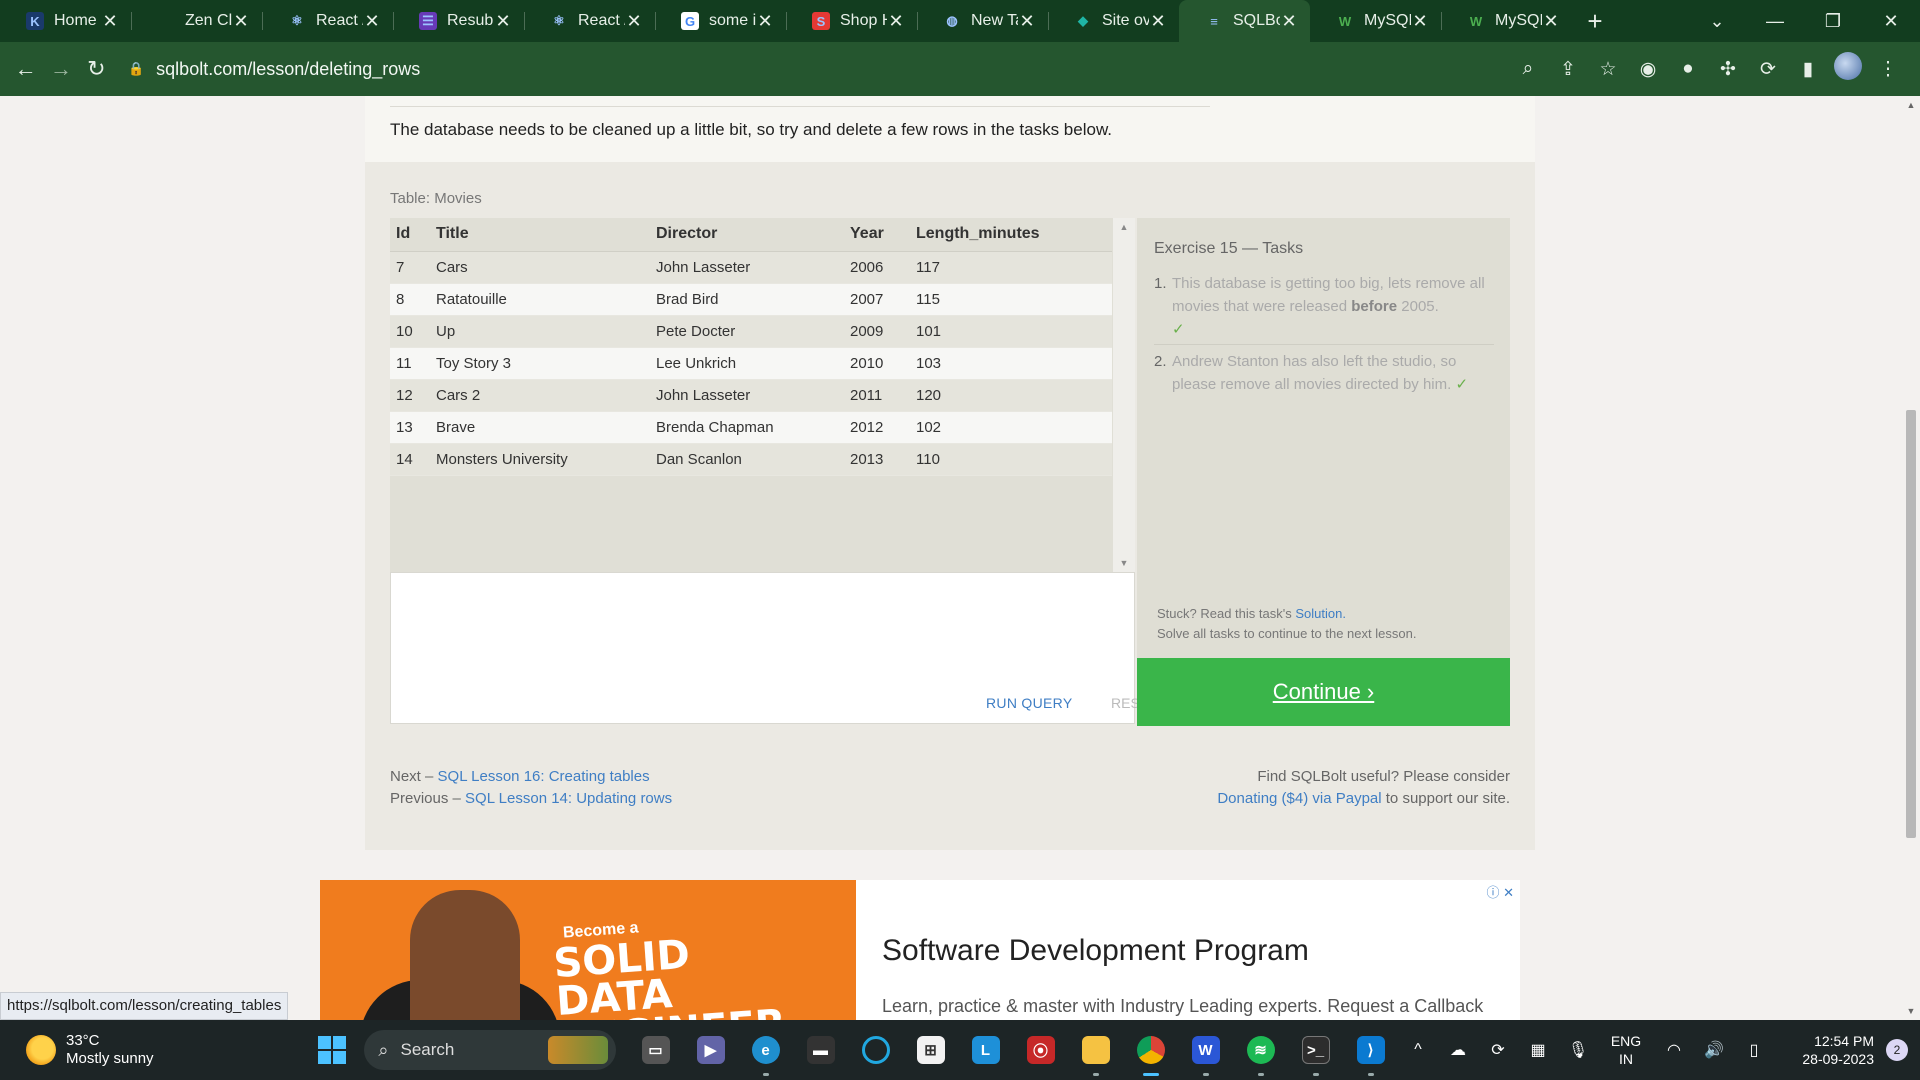 The width and height of the screenshot is (1920, 1080). I want to click on onedrive-icon: ☁, so click(1458, 1050).